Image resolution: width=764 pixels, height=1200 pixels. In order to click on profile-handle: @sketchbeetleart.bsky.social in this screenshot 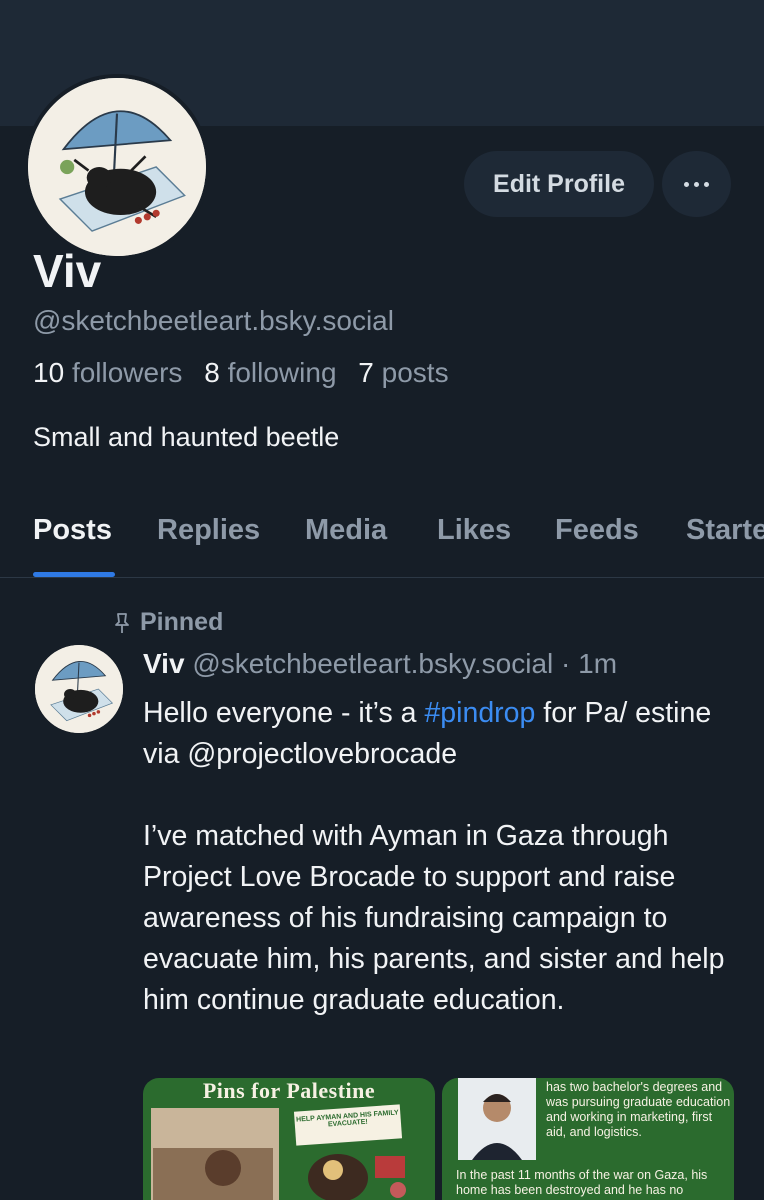, I will do `click(213, 320)`.